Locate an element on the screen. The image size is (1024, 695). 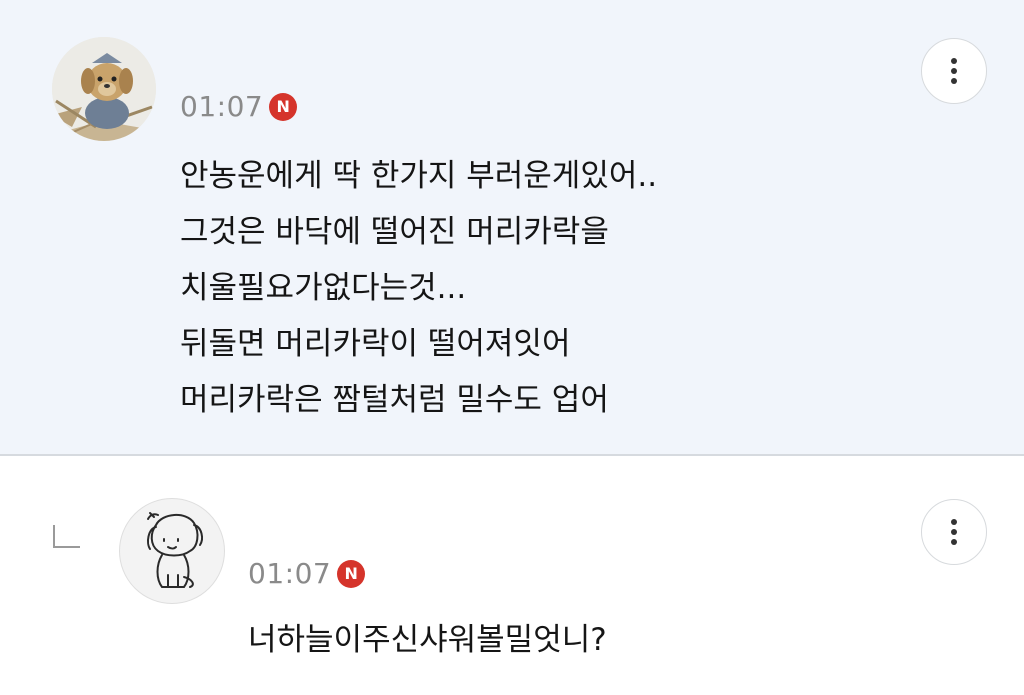
comment-time: 01:07 is located at coordinates (222, 106).